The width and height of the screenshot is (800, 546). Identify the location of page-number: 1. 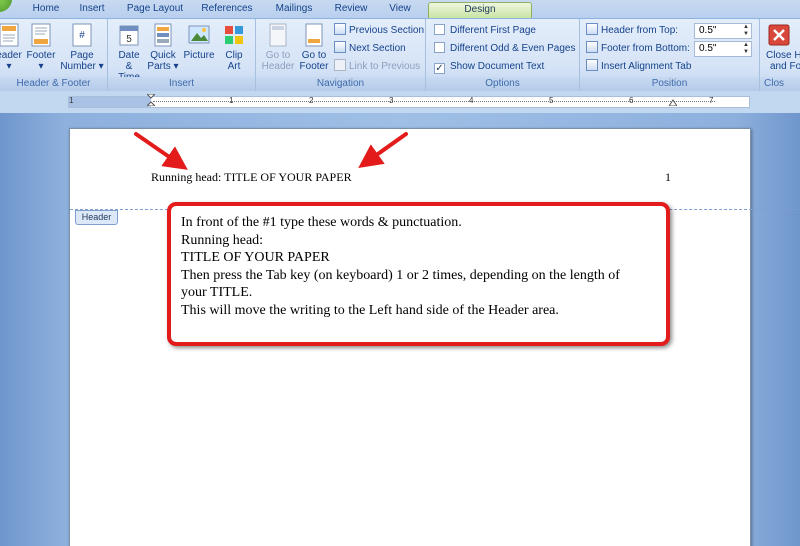
(668, 177).